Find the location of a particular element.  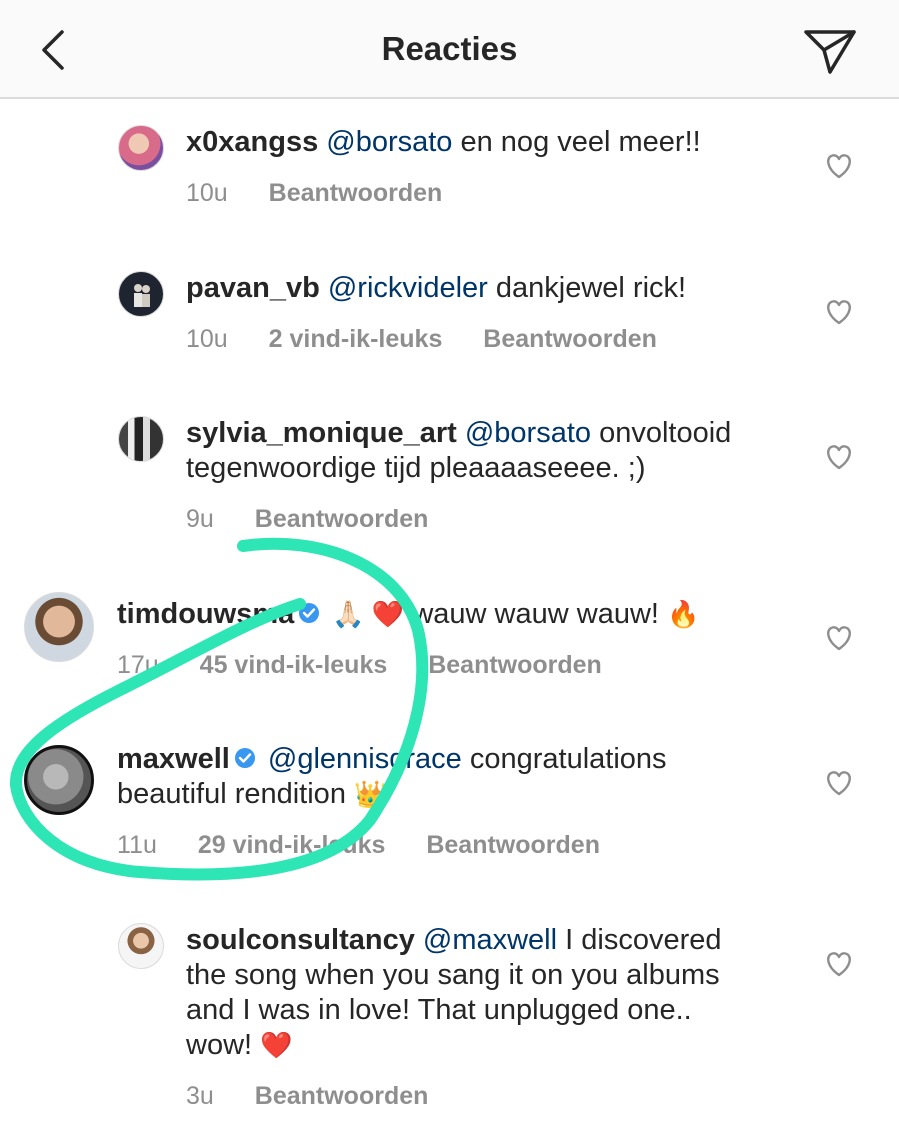

comment-text: en nog veel meer!! is located at coordinates (576, 142).